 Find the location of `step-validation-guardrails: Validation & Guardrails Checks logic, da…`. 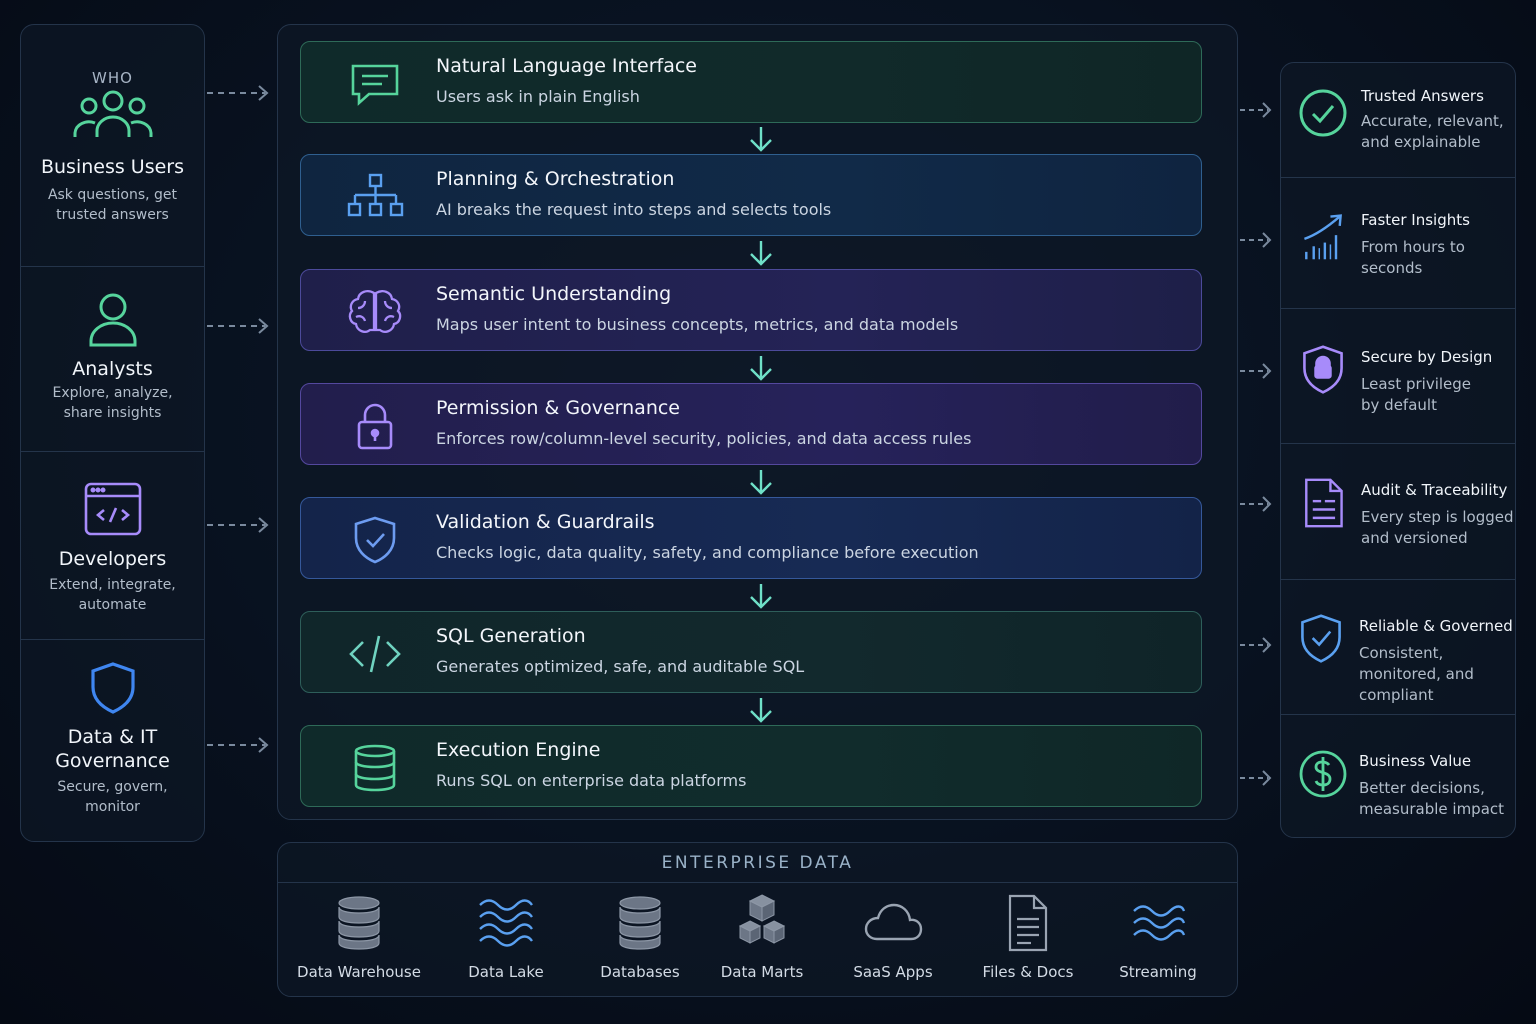

step-validation-guardrails: Validation & Guardrails Checks logic, da… is located at coordinates (751, 538).